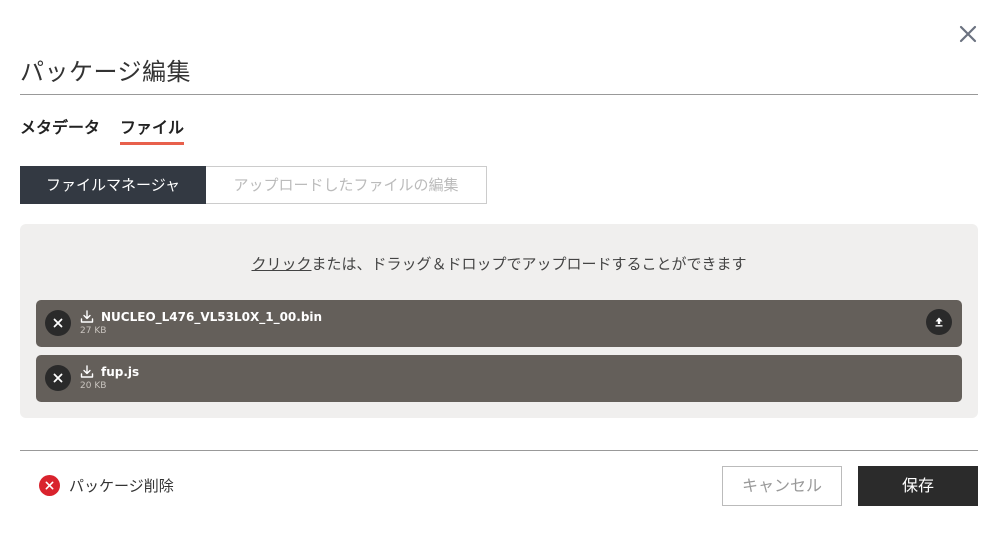  I want to click on file-size: 27 KB, so click(93, 331).